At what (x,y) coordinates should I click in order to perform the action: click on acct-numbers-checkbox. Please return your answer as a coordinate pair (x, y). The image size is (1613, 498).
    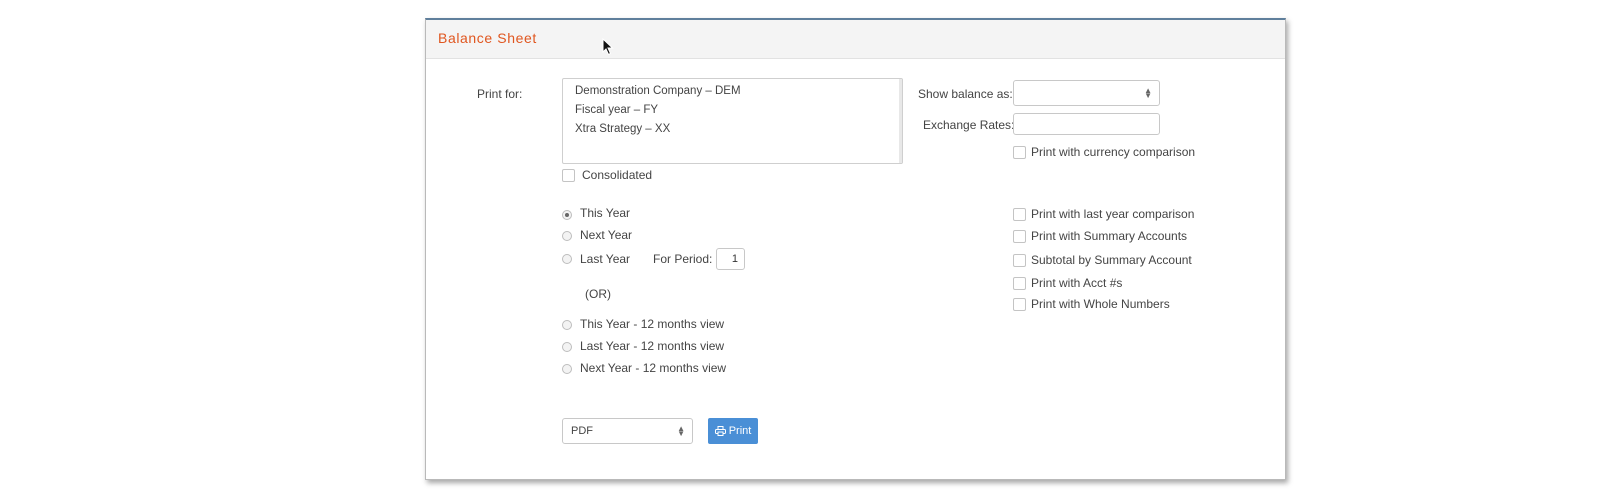
    Looking at the image, I should click on (1019, 283).